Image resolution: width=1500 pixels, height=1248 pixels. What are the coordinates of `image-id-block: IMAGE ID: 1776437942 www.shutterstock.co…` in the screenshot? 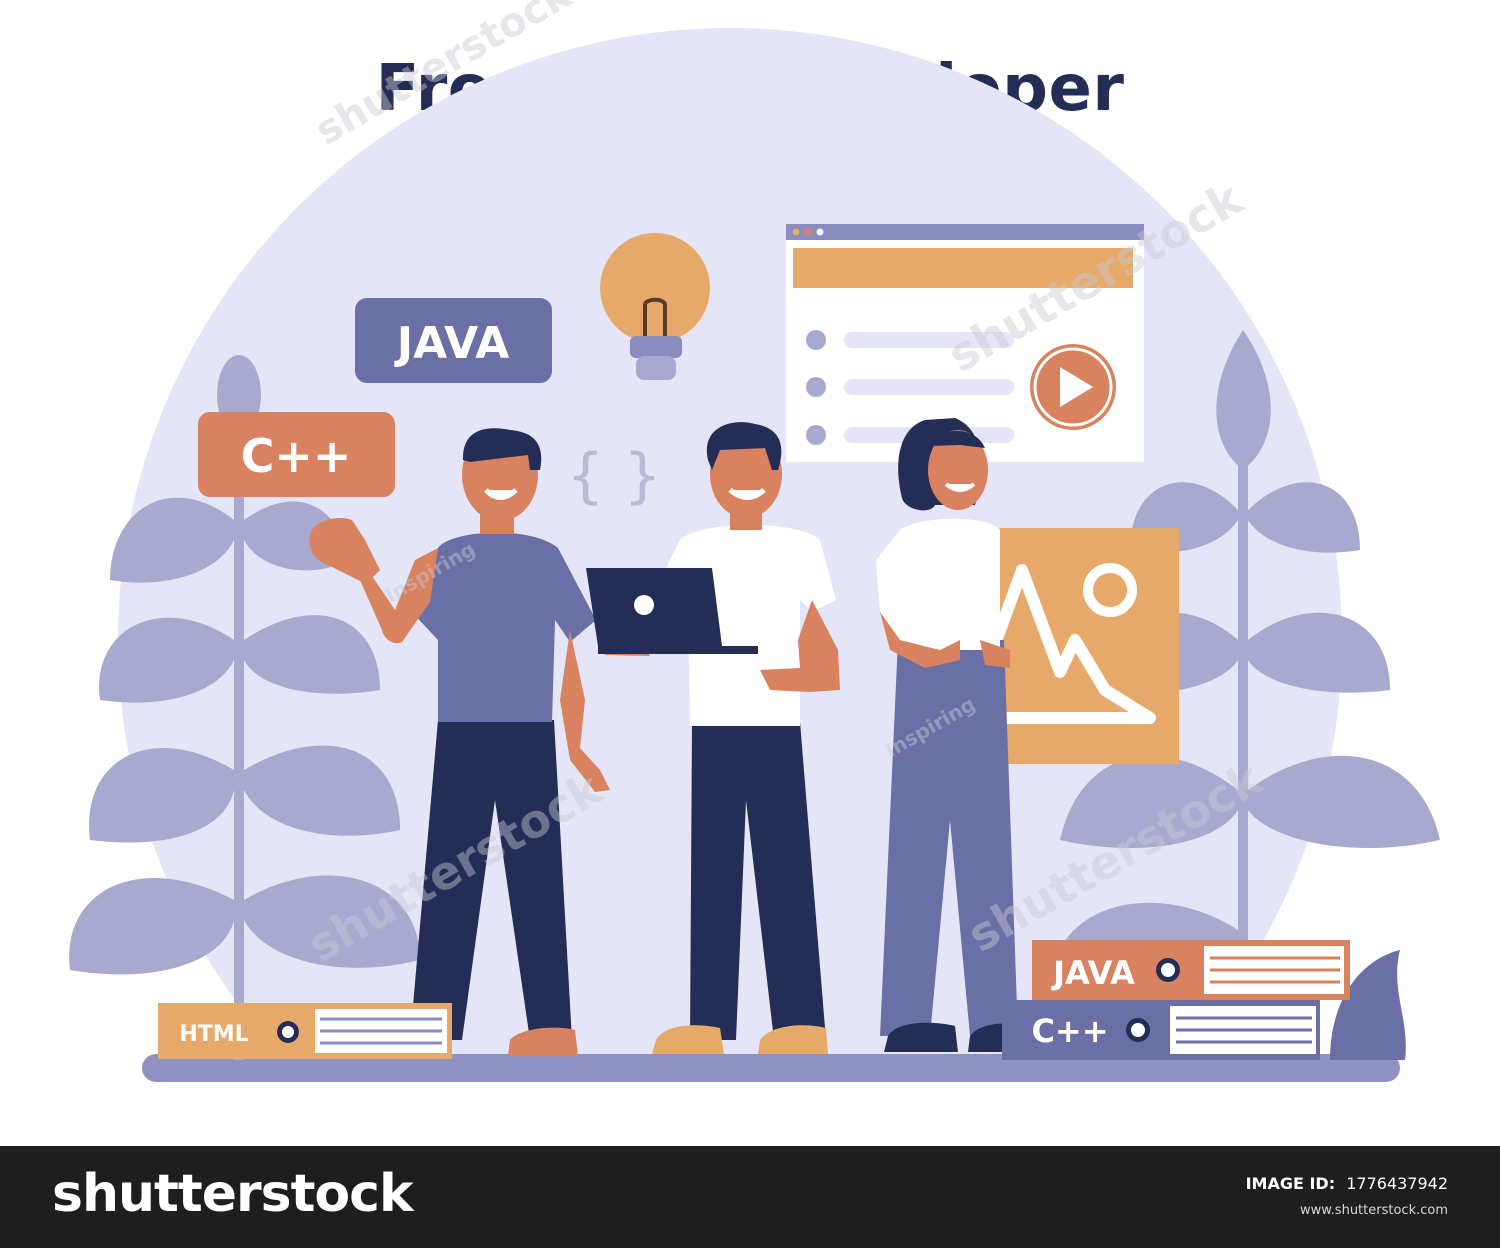 It's located at (1347, 1196).